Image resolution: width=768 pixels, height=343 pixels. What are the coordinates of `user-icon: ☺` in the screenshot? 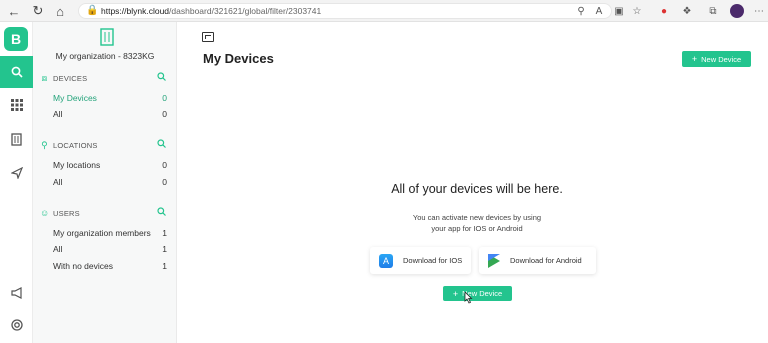 It's located at (45, 213).